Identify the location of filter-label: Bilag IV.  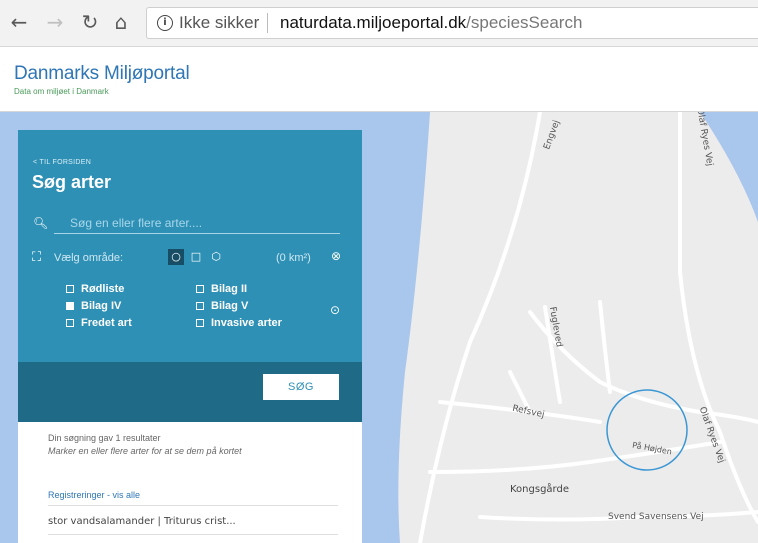
(101, 306).